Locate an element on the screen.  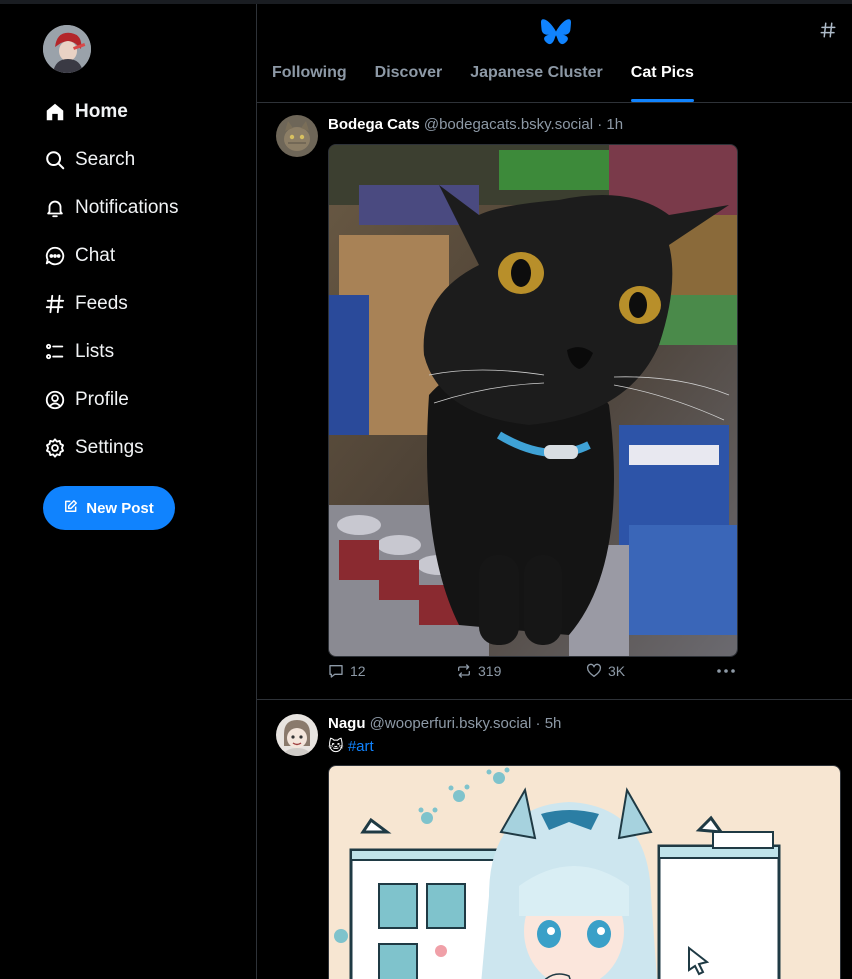
nav-notifications-label: Notifications is located at coordinates (127, 207).